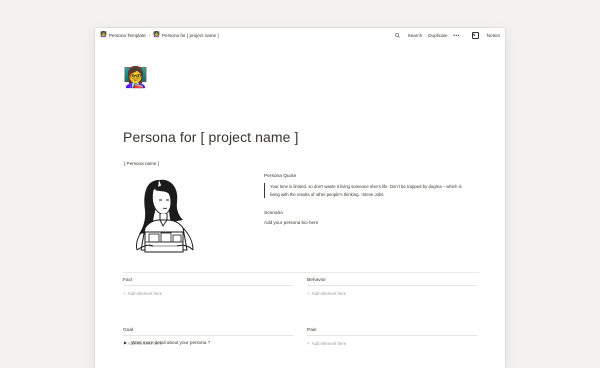 This screenshot has height=368, width=600. I want to click on page-title: Persona for [ project name ], so click(211, 137).